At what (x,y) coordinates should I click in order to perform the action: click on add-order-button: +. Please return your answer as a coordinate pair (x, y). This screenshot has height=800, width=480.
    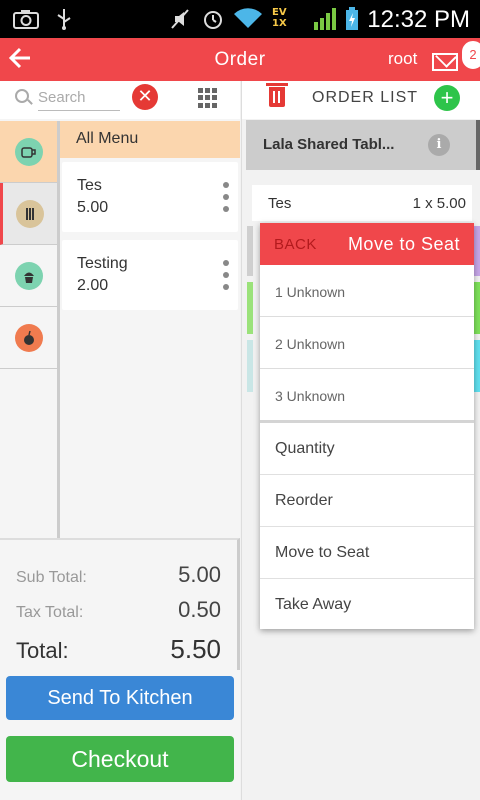
    Looking at the image, I should click on (447, 98).